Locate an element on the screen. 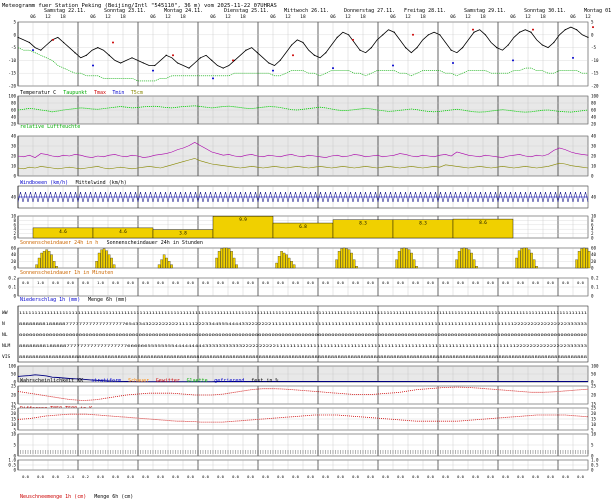 Image resolution: width=612 pixels, height=504 pixels. day-label: Dienstag 25.11. is located at coordinates (246, 11).